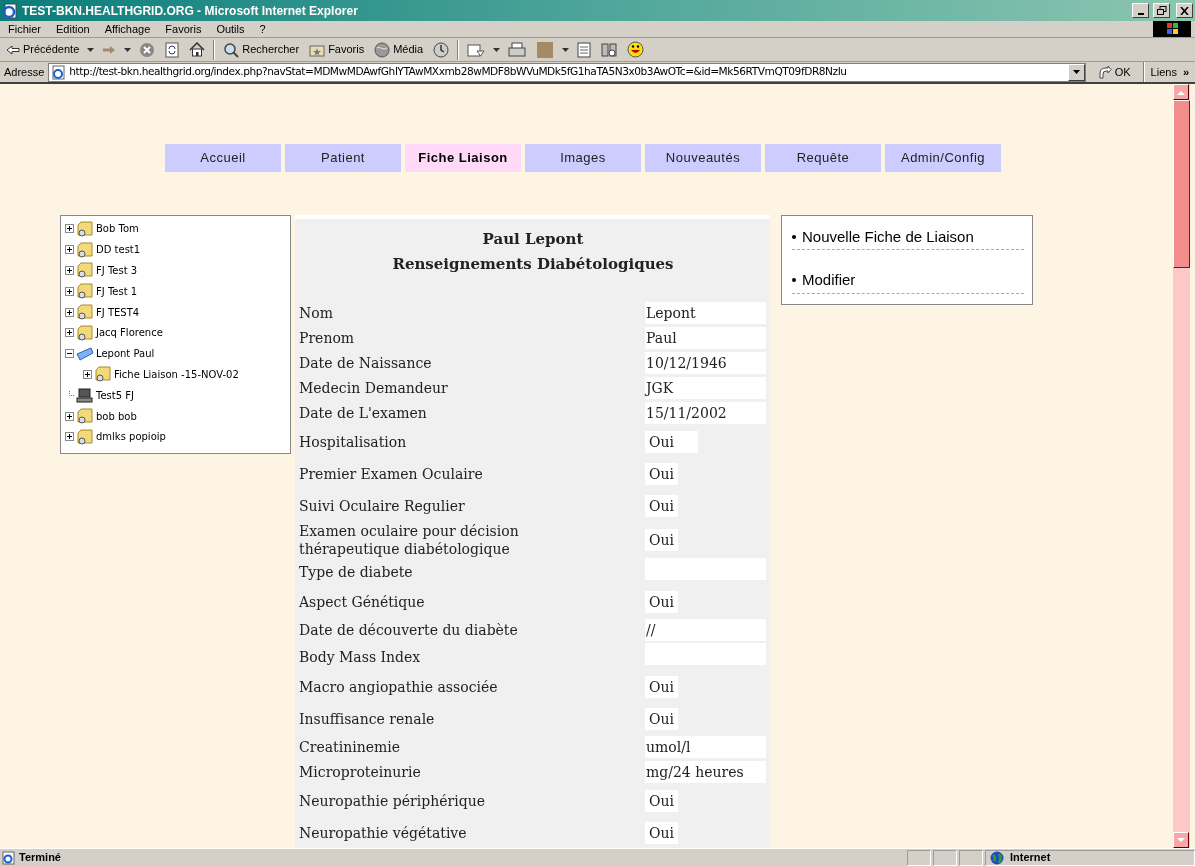 The width and height of the screenshot is (1195, 866). What do you see at coordinates (85, 395) in the screenshot?
I see `computer-icon` at bounding box center [85, 395].